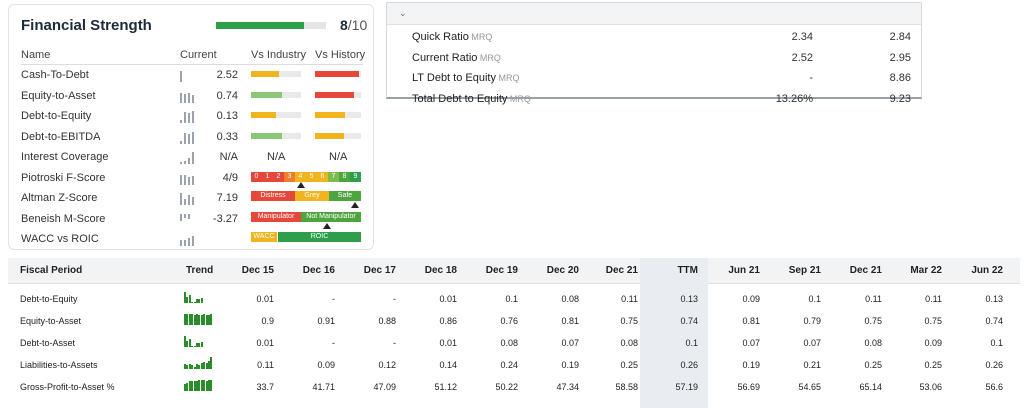  Describe the element at coordinates (686, 387) in the screenshot. I see `fiscal-cell: 57.19` at that location.